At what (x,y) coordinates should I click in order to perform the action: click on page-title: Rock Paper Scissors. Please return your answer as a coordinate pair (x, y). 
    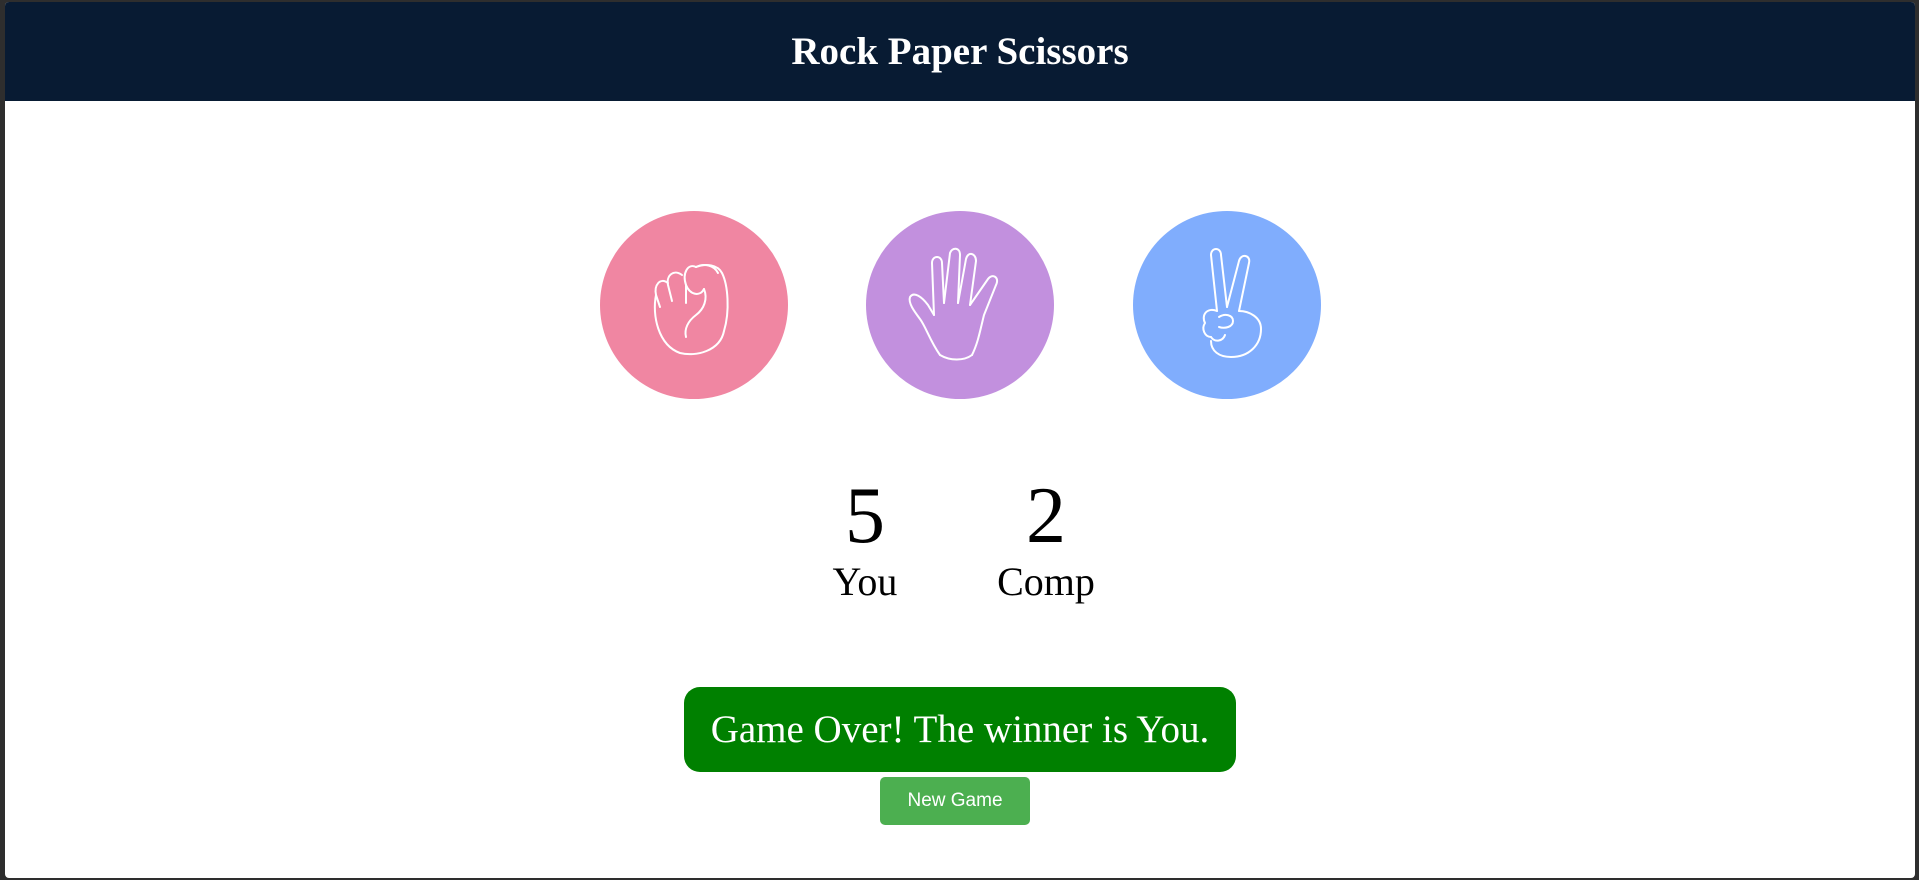
    Looking at the image, I should click on (960, 51).